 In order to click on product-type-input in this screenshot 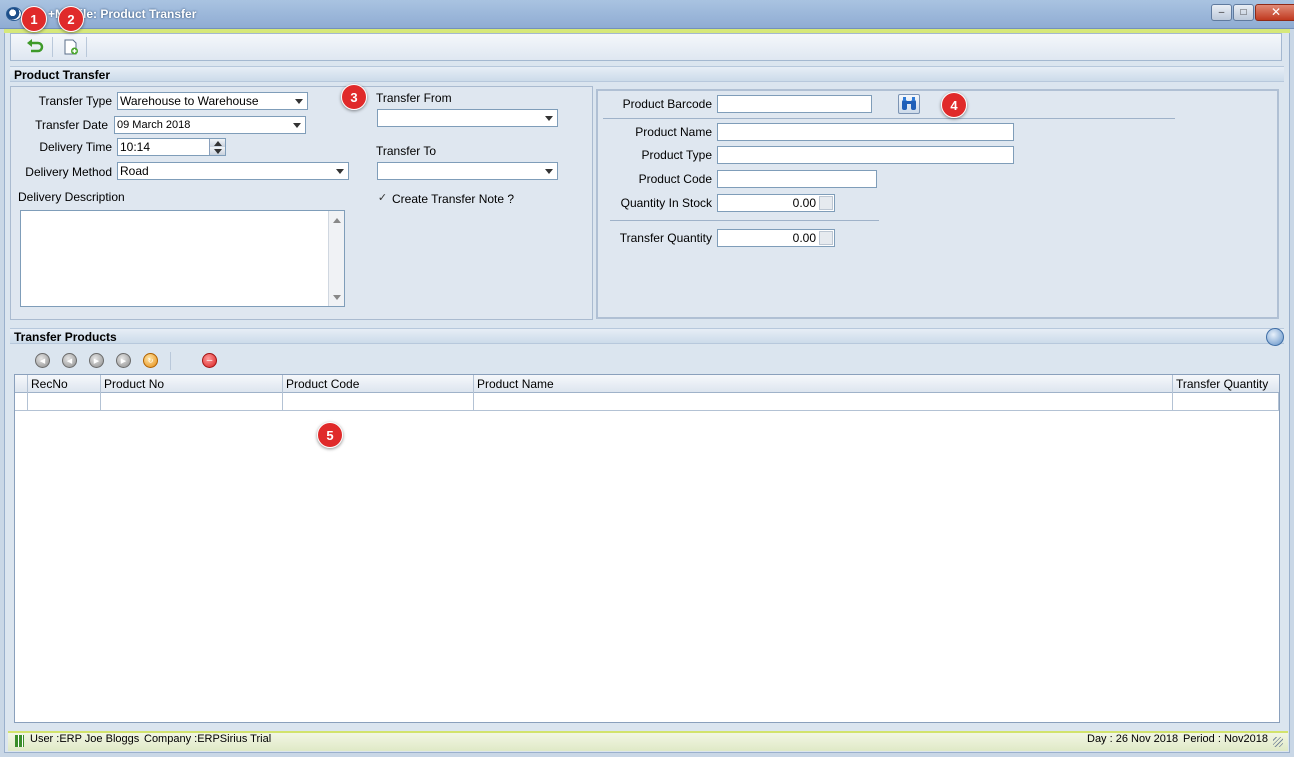, I will do `click(865, 155)`.